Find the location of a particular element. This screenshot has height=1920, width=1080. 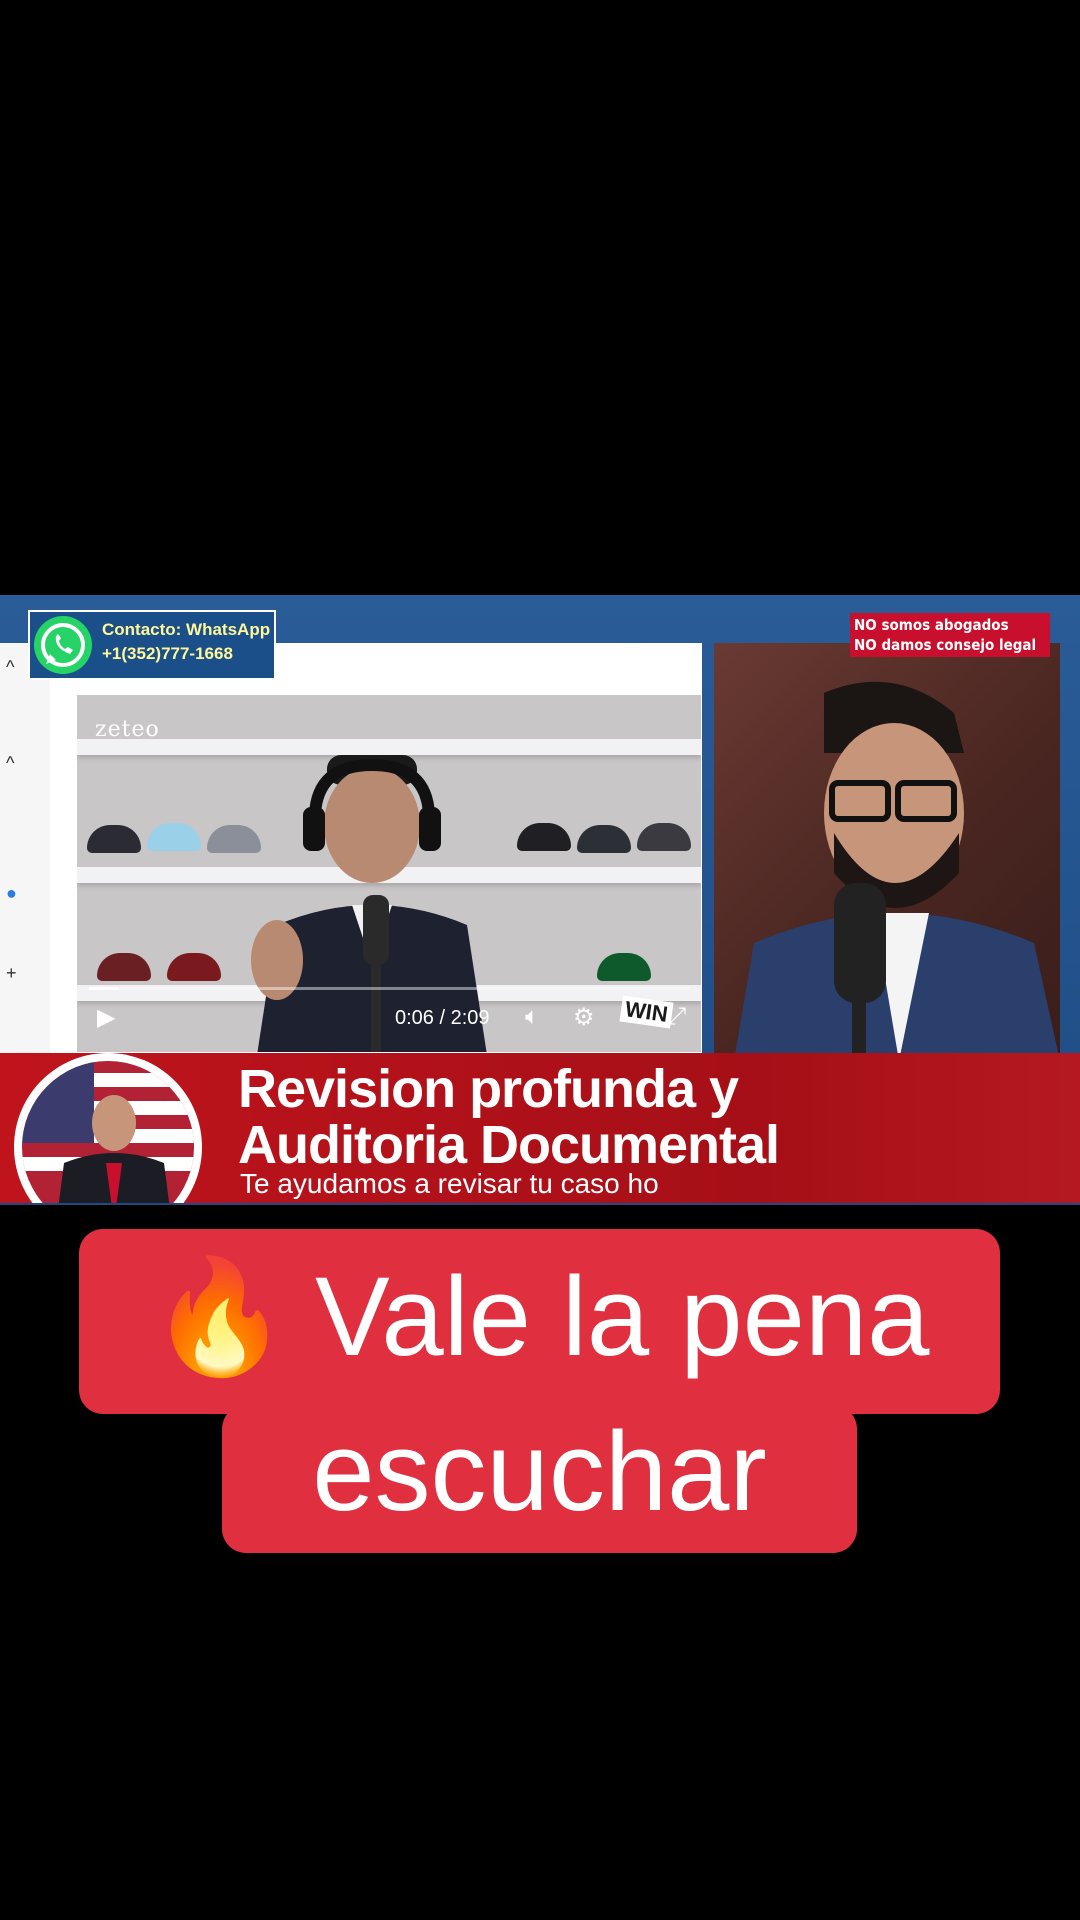

shelf is located at coordinates (389, 747).